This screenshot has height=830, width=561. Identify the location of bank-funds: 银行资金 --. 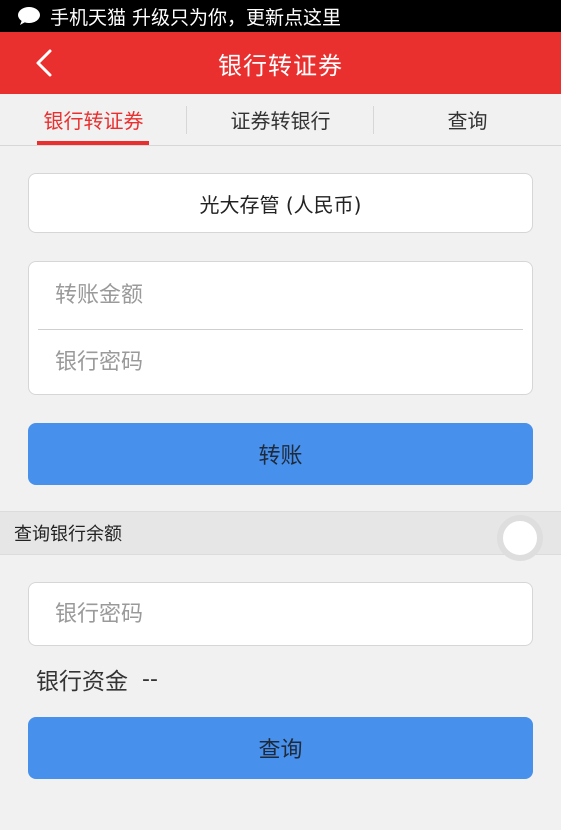
(97, 679).